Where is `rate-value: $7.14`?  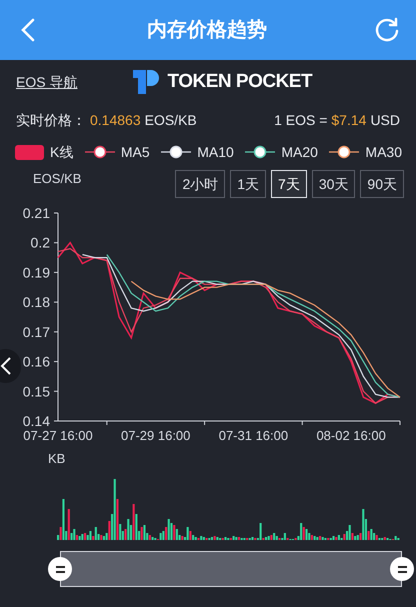 rate-value: $7.14 is located at coordinates (348, 120).